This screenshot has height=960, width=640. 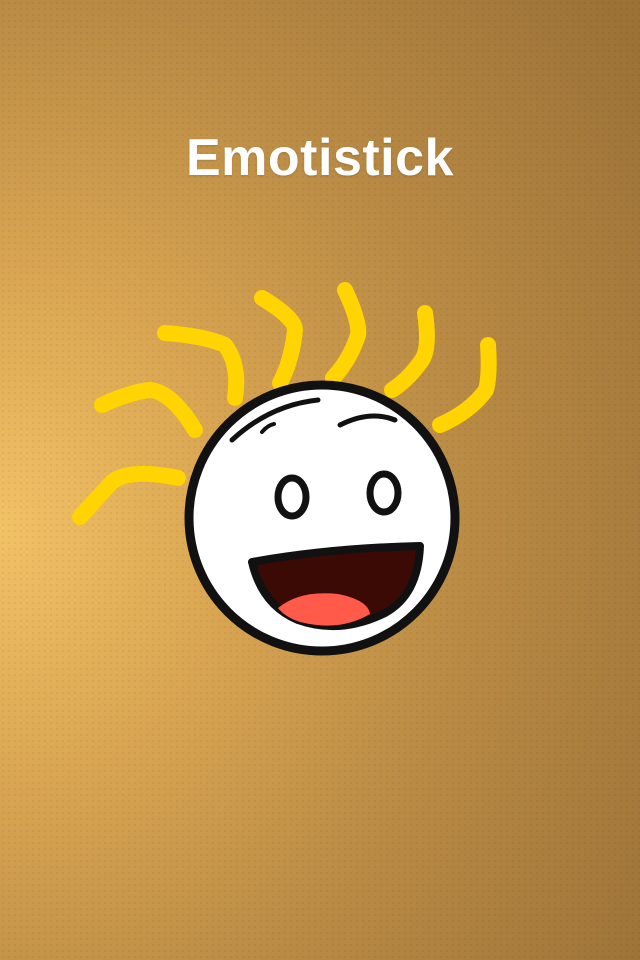 I want to click on app-title: Emotistick, so click(x=320, y=158).